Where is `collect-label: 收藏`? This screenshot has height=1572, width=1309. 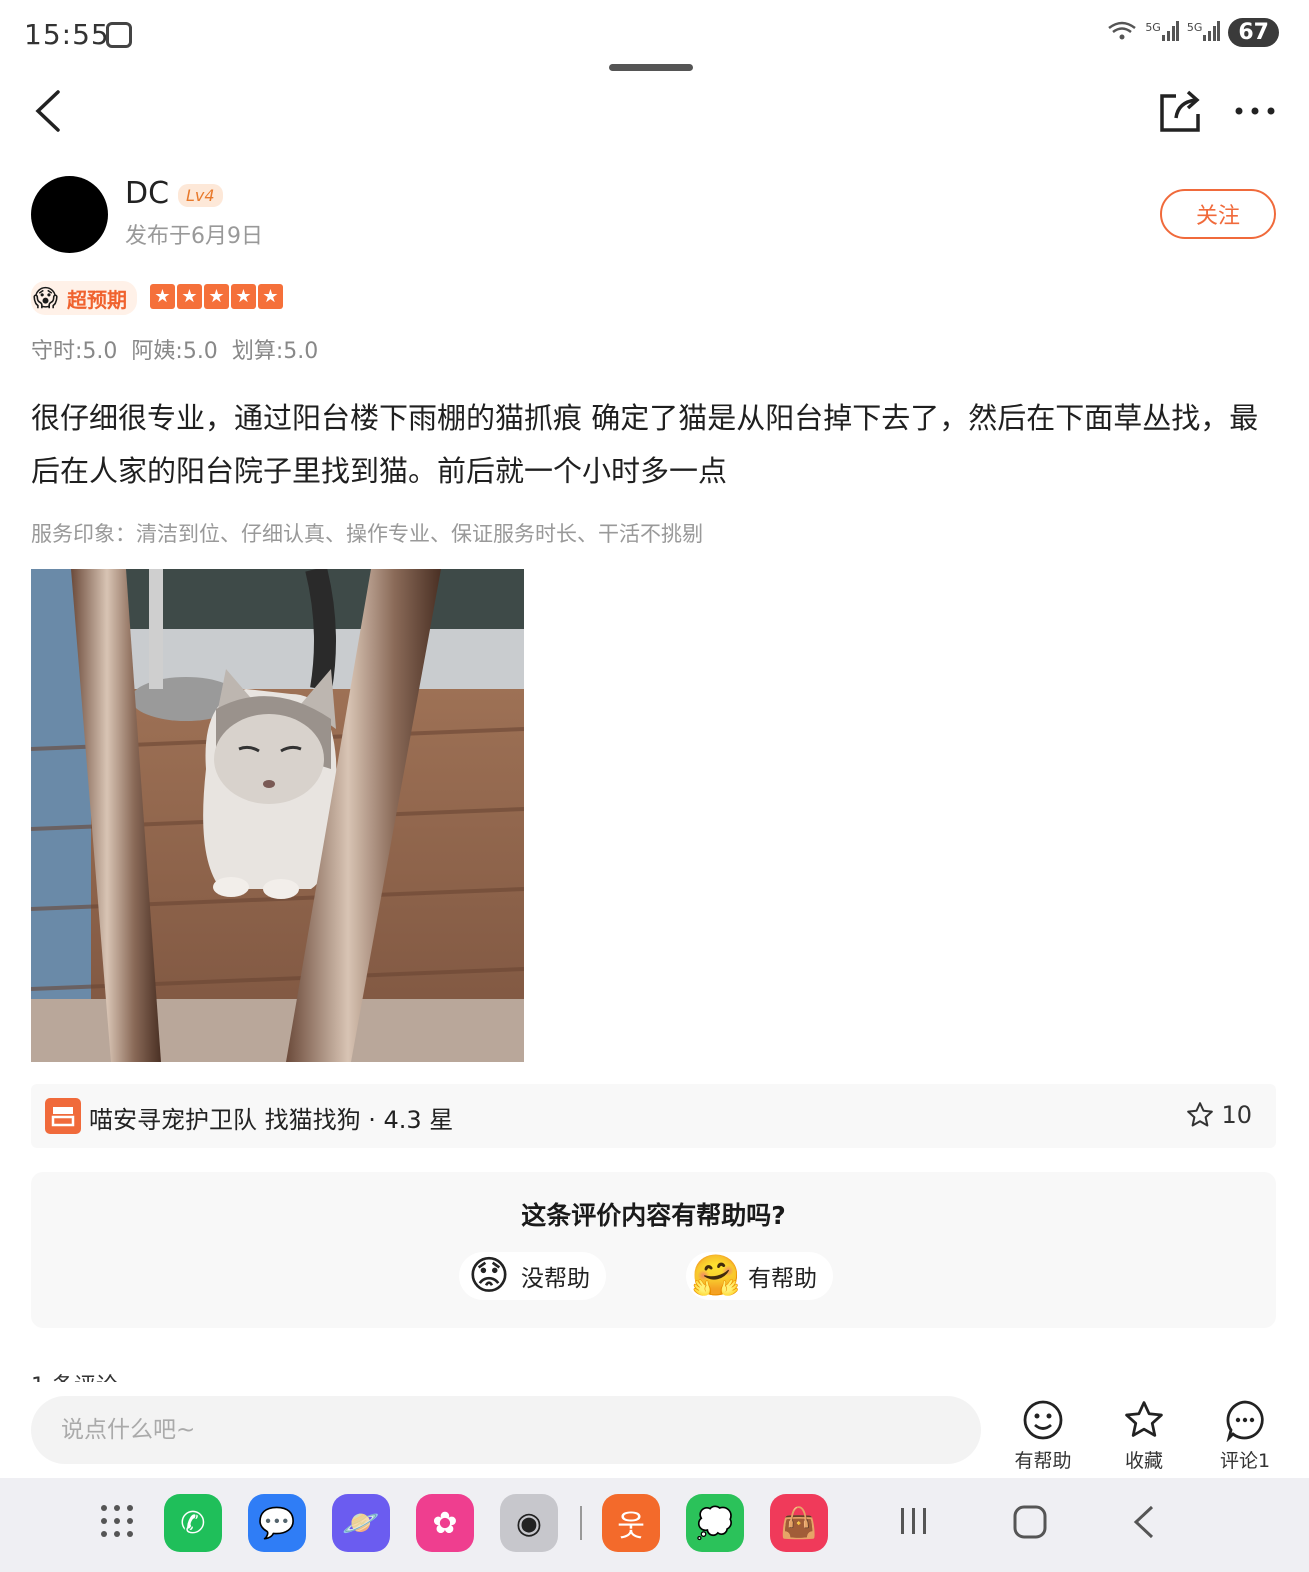
collect-label: 收藏 is located at coordinates (1143, 1461).